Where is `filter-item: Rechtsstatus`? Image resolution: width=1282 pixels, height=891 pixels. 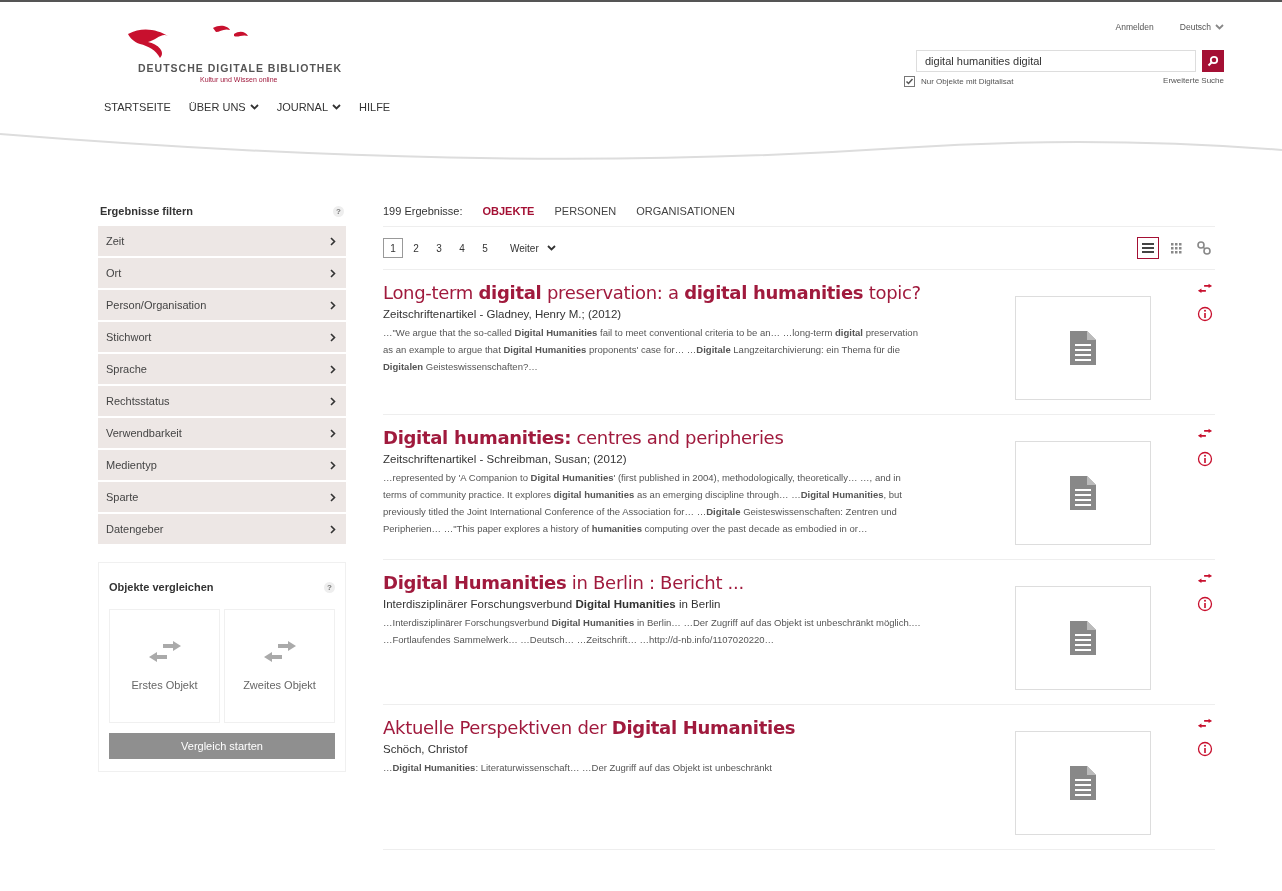 filter-item: Rechtsstatus is located at coordinates (222, 401).